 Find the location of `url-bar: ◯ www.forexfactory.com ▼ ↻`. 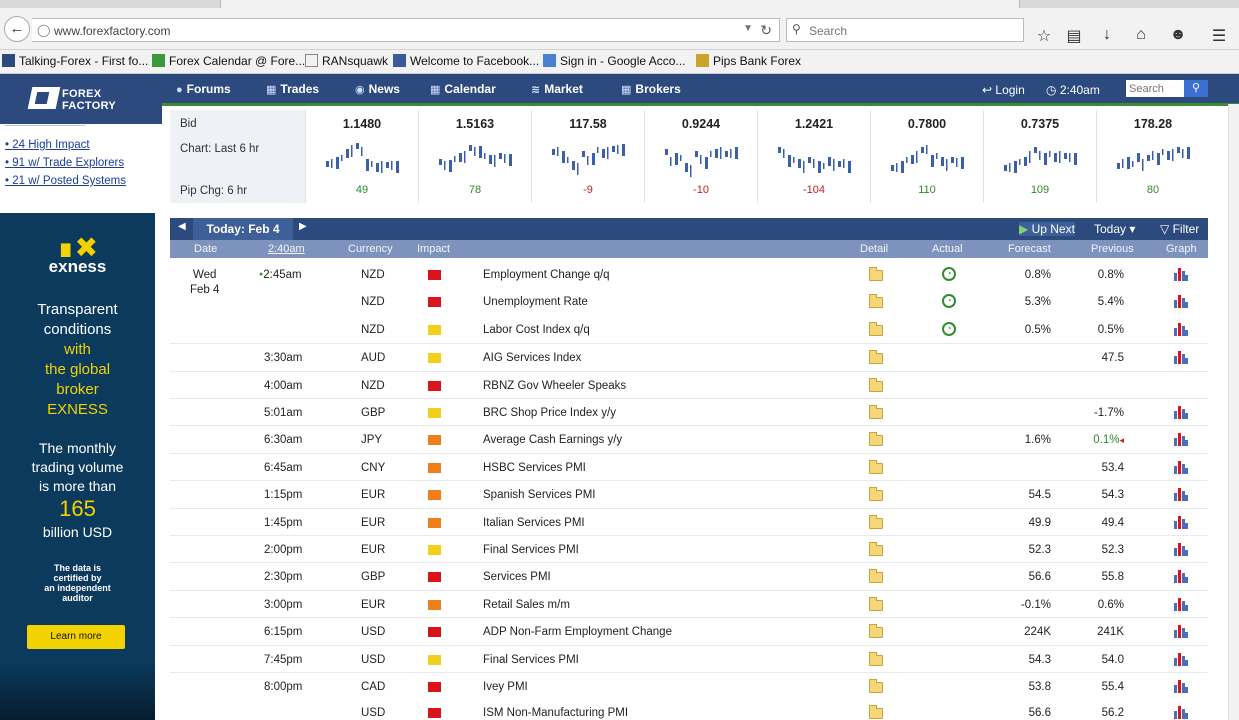

url-bar: ◯ www.forexfactory.com ▼ ↻ is located at coordinates (406, 30).